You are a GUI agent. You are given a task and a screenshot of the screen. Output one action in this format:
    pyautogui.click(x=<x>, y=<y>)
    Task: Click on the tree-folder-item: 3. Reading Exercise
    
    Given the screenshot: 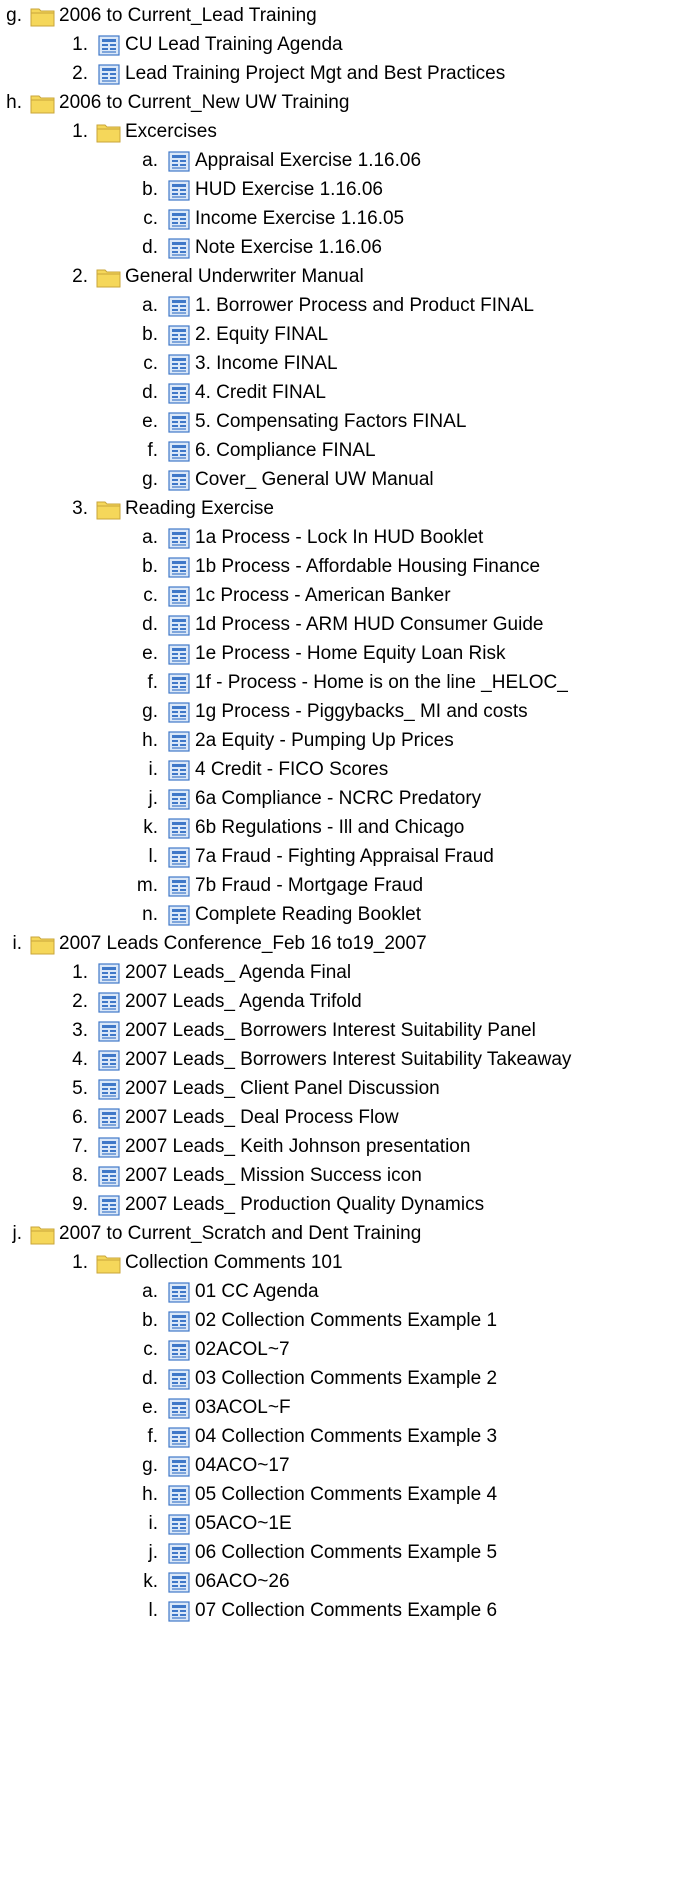 What is the action you would take?
    pyautogui.click(x=137, y=508)
    